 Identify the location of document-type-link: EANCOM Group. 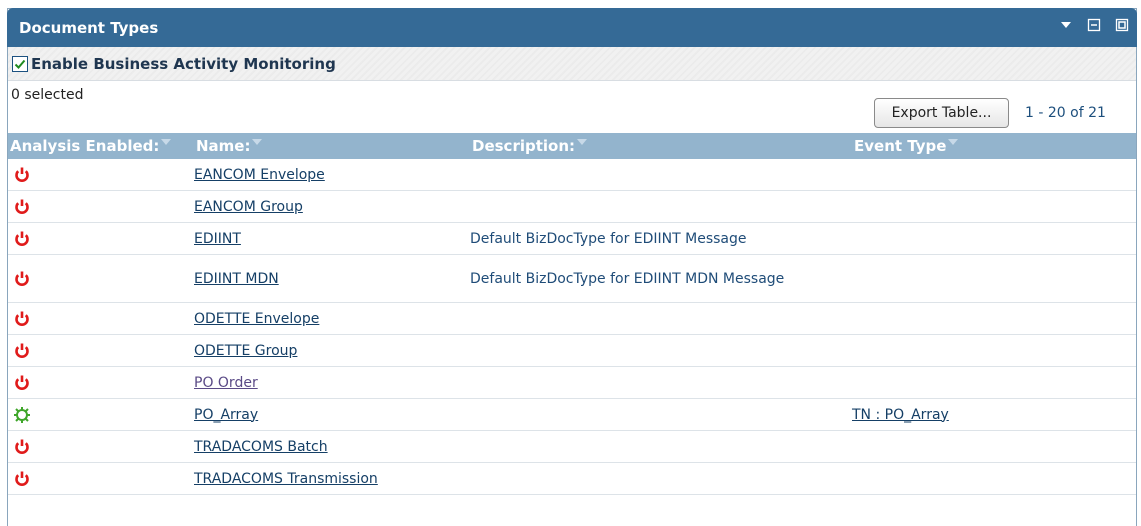
(248, 207).